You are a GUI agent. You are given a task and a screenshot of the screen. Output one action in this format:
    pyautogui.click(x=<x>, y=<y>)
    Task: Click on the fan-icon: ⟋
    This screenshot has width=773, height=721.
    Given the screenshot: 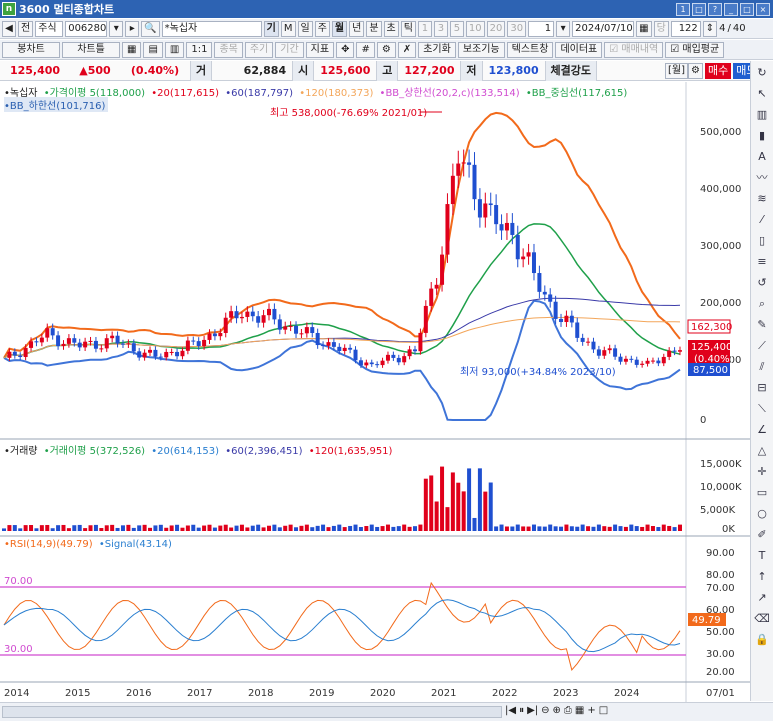 What is the action you would take?
    pyautogui.click(x=762, y=345)
    